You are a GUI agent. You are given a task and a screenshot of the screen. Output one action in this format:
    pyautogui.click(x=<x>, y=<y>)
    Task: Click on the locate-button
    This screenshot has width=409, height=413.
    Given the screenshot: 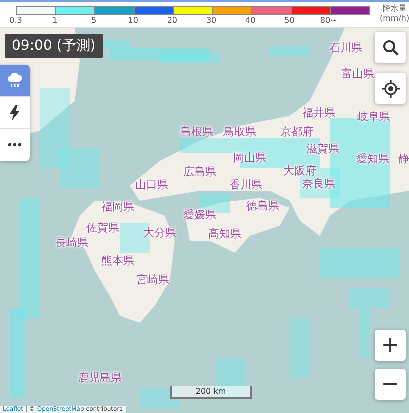 What is the action you would take?
    pyautogui.click(x=390, y=88)
    